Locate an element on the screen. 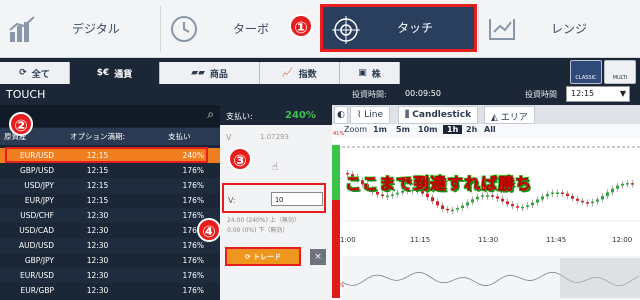 The image size is (640, 300). header-payout: 支払い is located at coordinates (179, 136).